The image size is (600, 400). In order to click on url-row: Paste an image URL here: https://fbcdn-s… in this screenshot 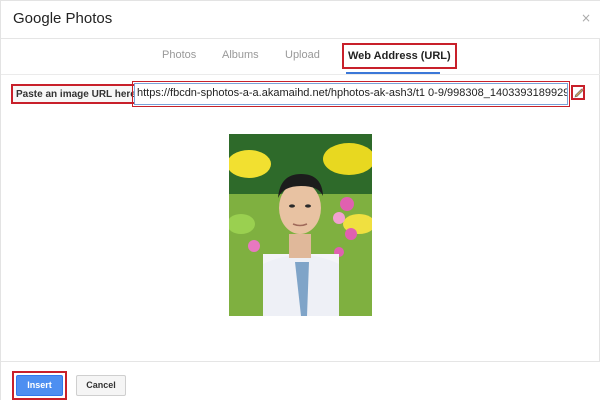, I will do `click(300, 94)`.